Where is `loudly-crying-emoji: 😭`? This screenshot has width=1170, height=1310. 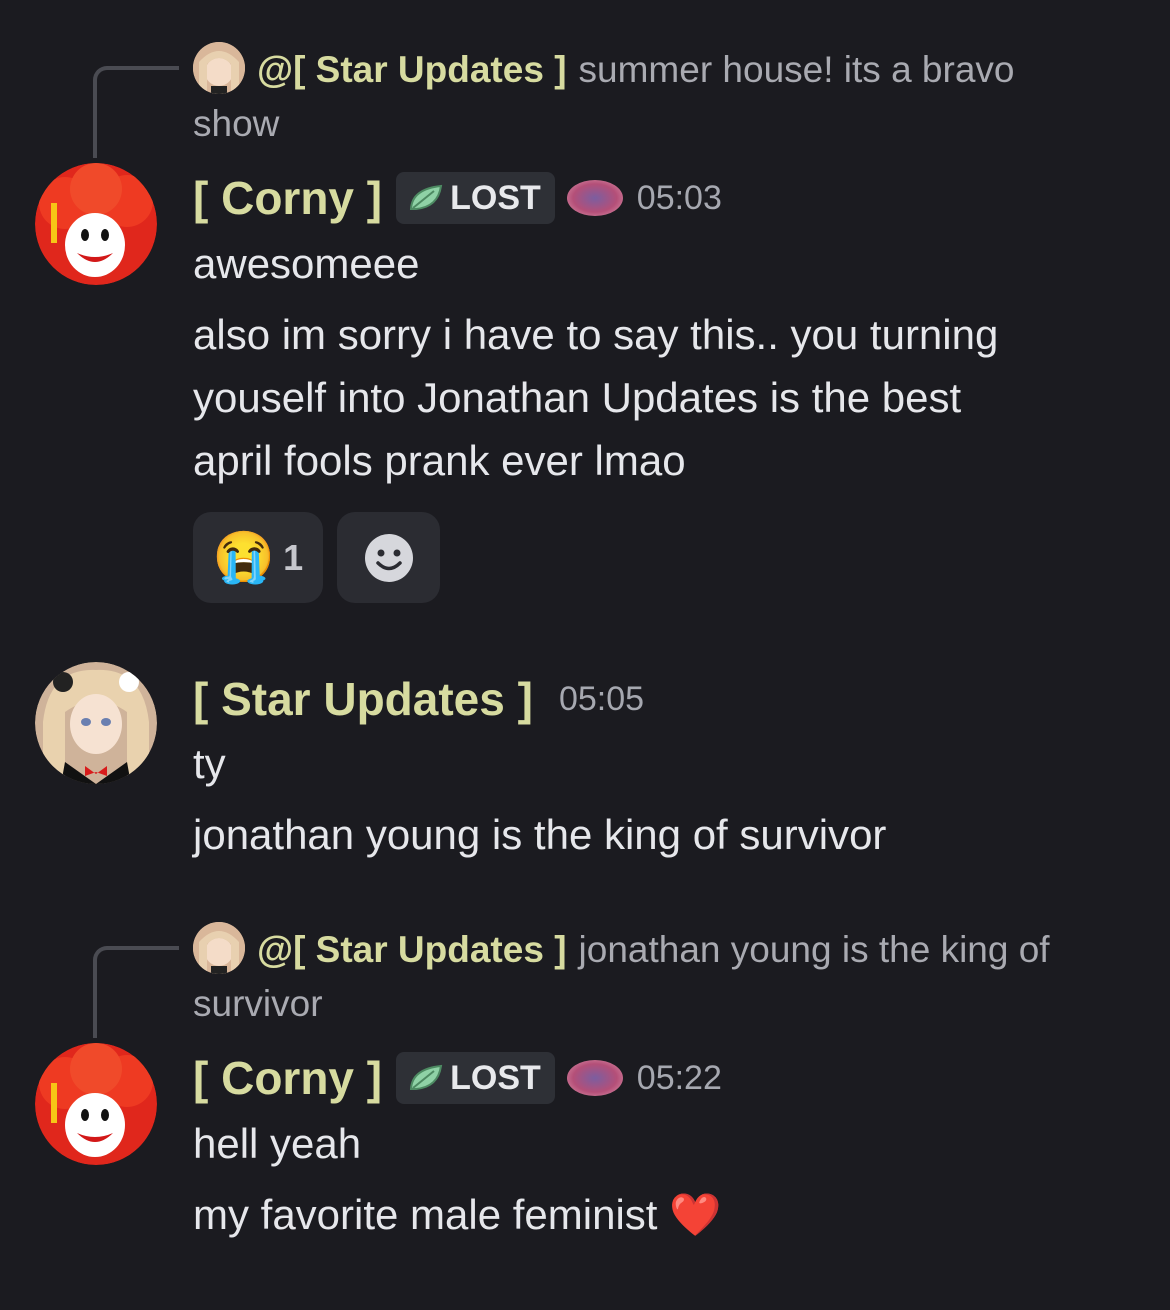 loudly-crying-emoji: 😭 is located at coordinates (244, 557).